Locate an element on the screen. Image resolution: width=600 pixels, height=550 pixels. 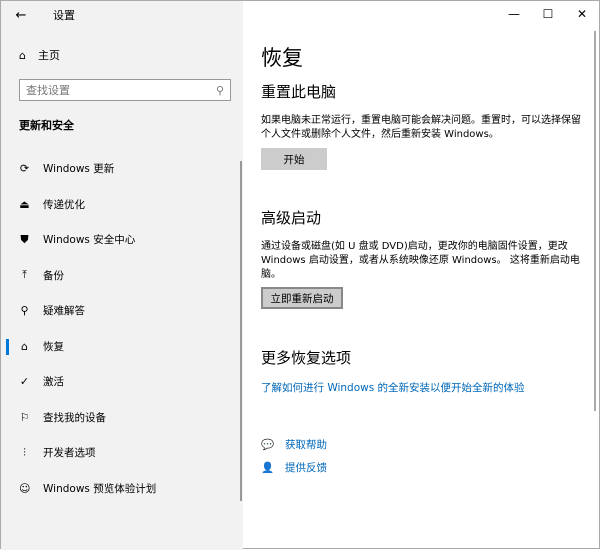
sidebar-item-developer: ⫶ 开发者选项 is located at coordinates (122, 453).